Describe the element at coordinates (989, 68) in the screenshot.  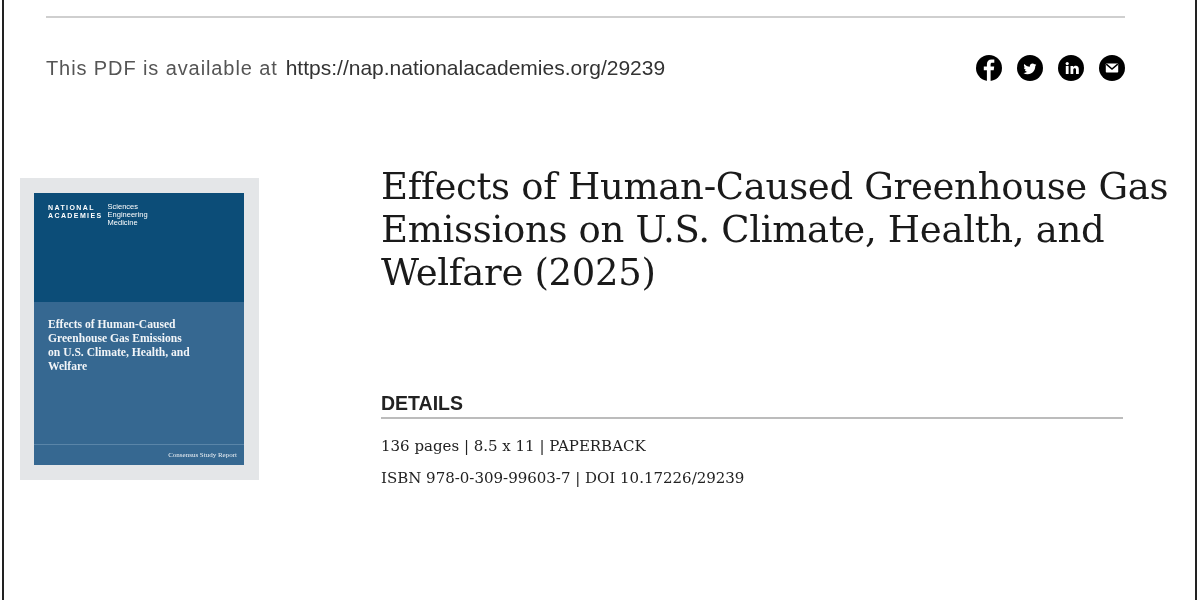
I see `facebook-icon` at that location.